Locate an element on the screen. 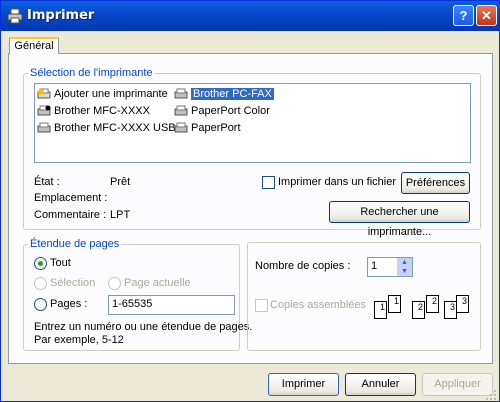 The width and height of the screenshot is (500, 402). pages-input: 1-65535 is located at coordinates (171, 305).